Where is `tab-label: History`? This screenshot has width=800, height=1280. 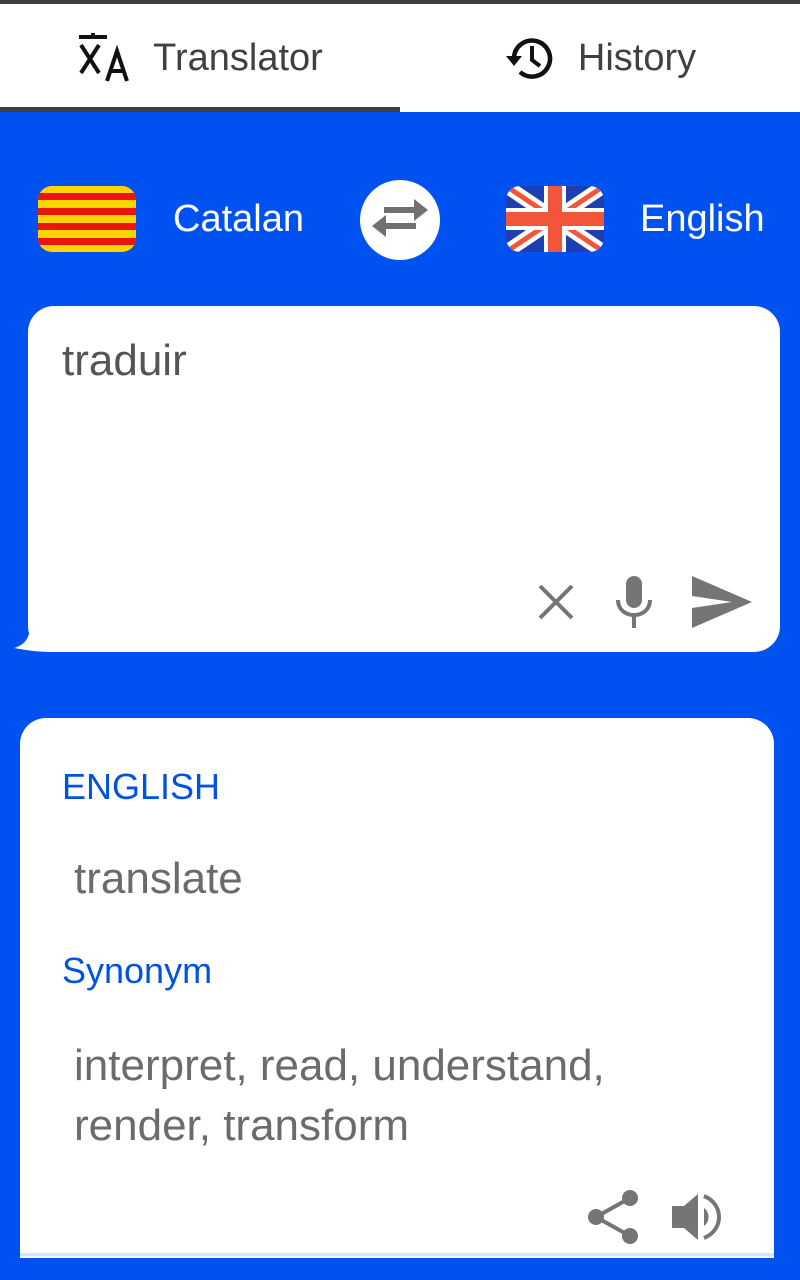
tab-label: History is located at coordinates (637, 57).